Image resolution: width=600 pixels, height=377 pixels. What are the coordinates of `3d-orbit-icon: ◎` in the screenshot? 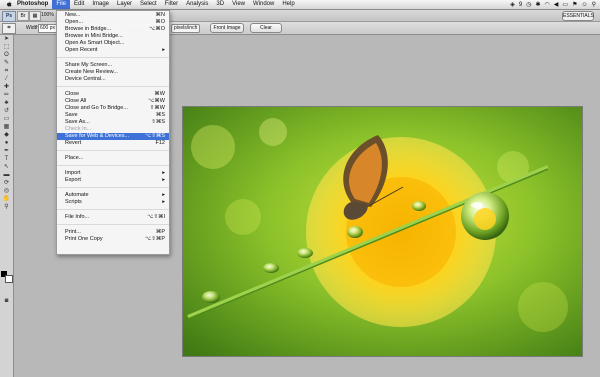 It's located at (6, 191).